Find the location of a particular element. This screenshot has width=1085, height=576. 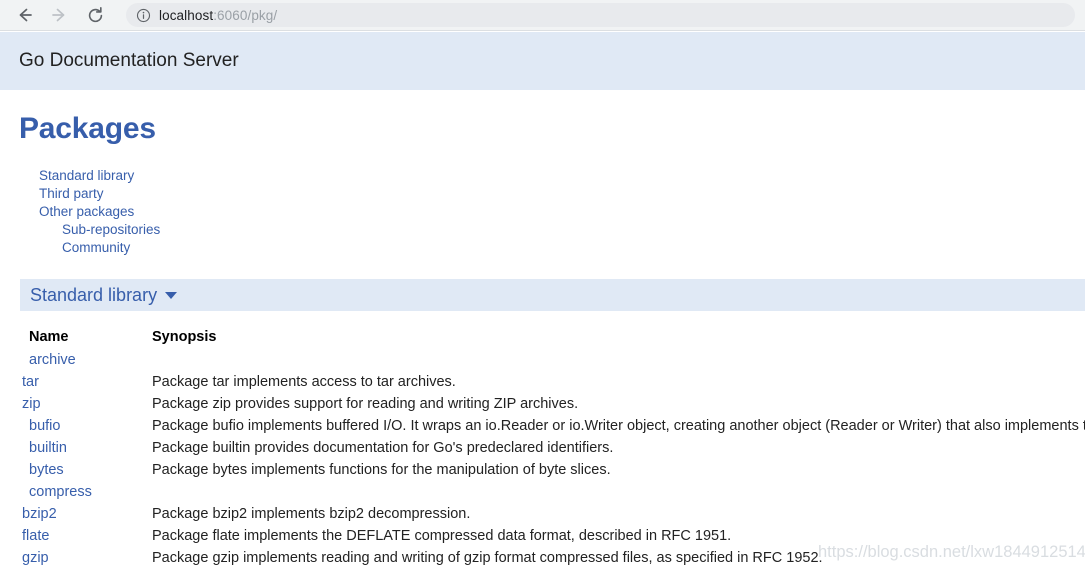

toc-item: Community is located at coordinates (542, 248).